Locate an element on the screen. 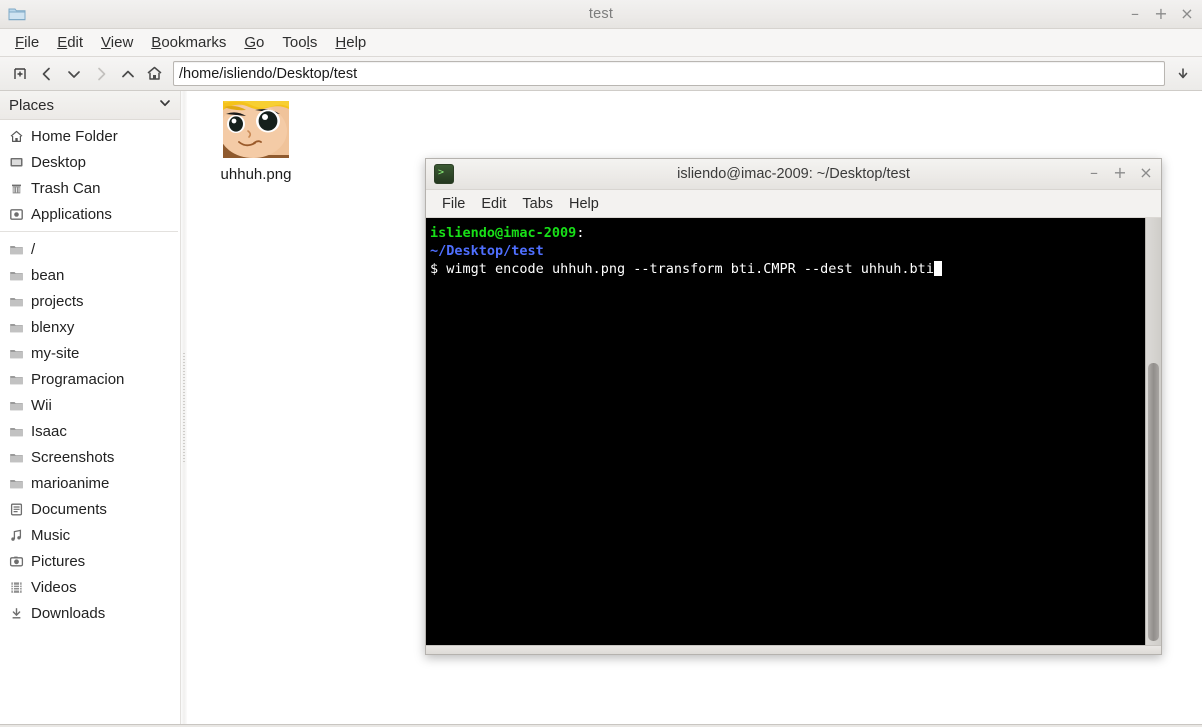  sidebar-item-downloads: Downloads is located at coordinates (90, 613).